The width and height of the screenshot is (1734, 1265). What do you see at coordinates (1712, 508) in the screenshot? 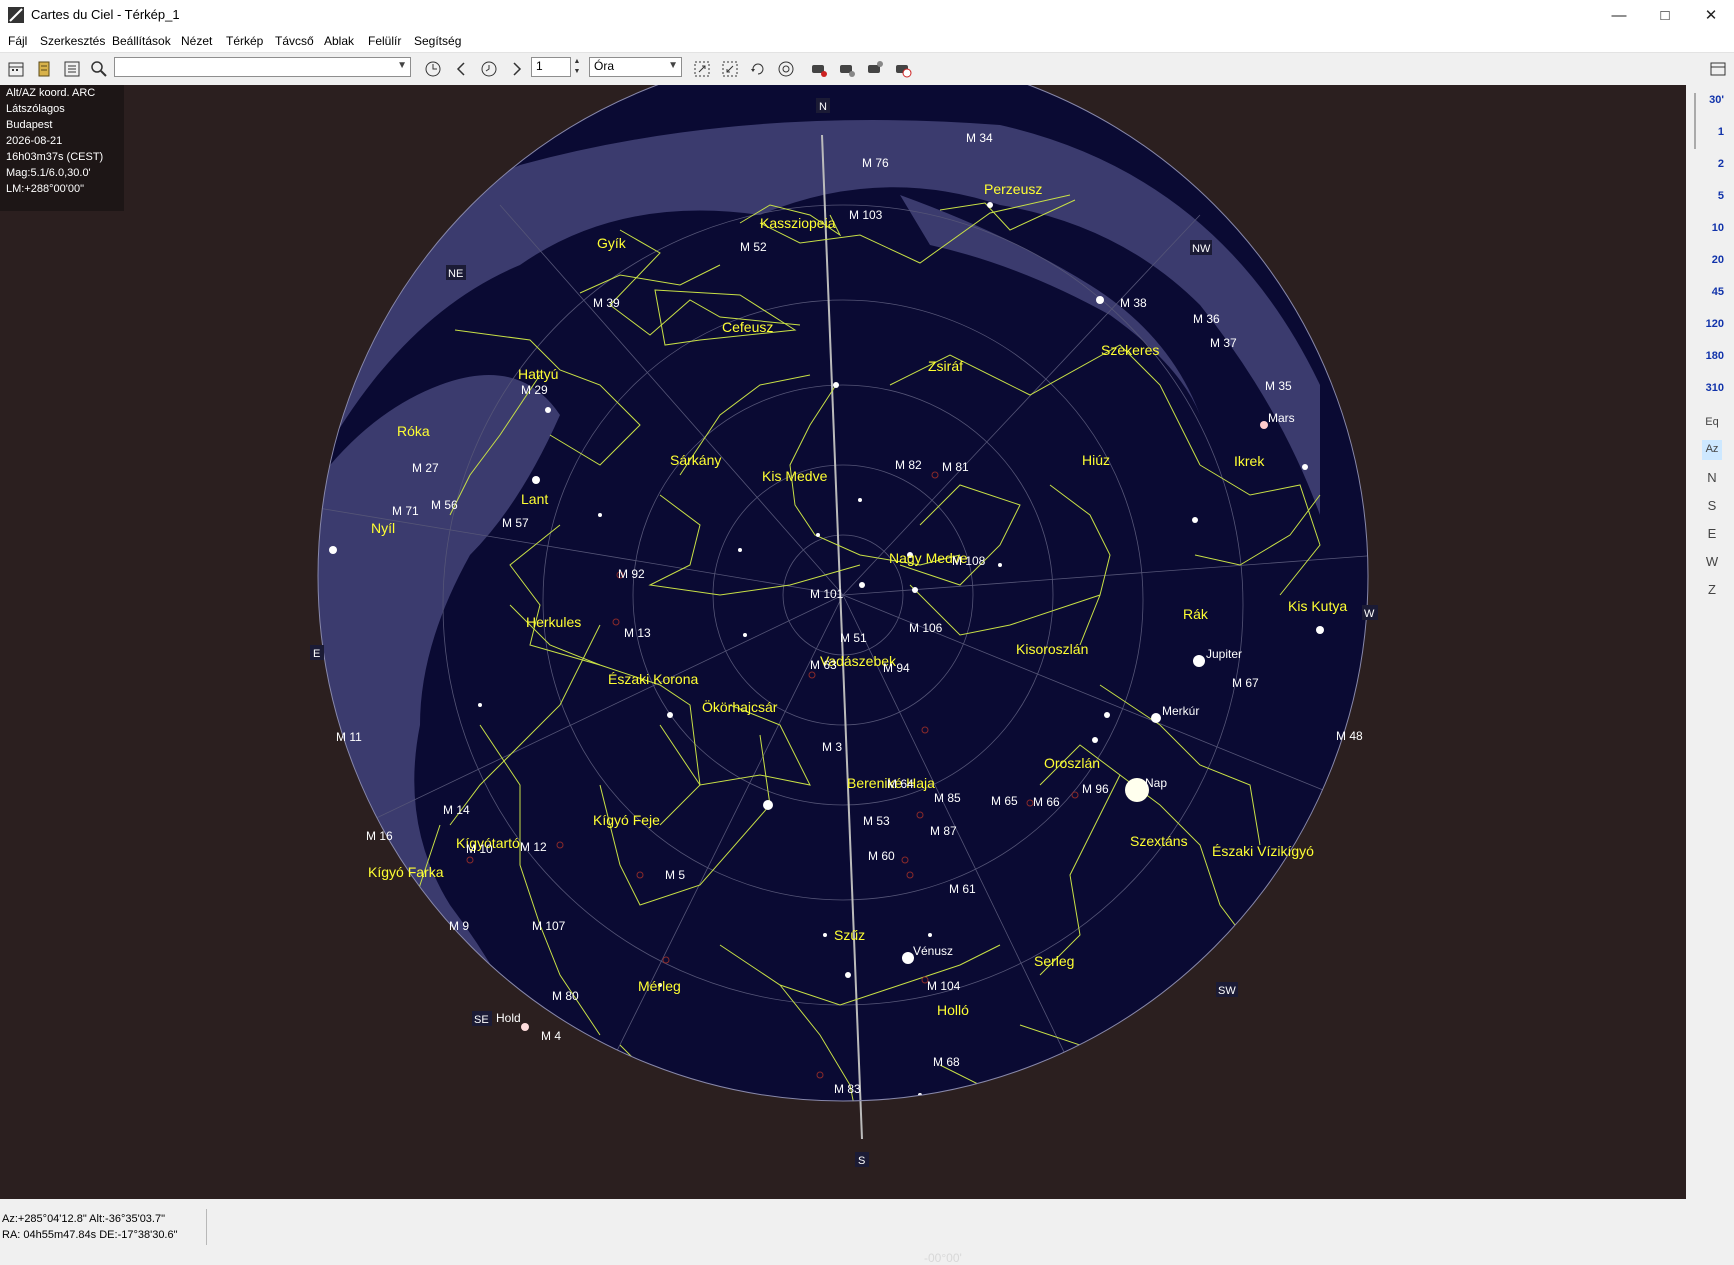
I see `south-view-icon: S` at bounding box center [1712, 508].